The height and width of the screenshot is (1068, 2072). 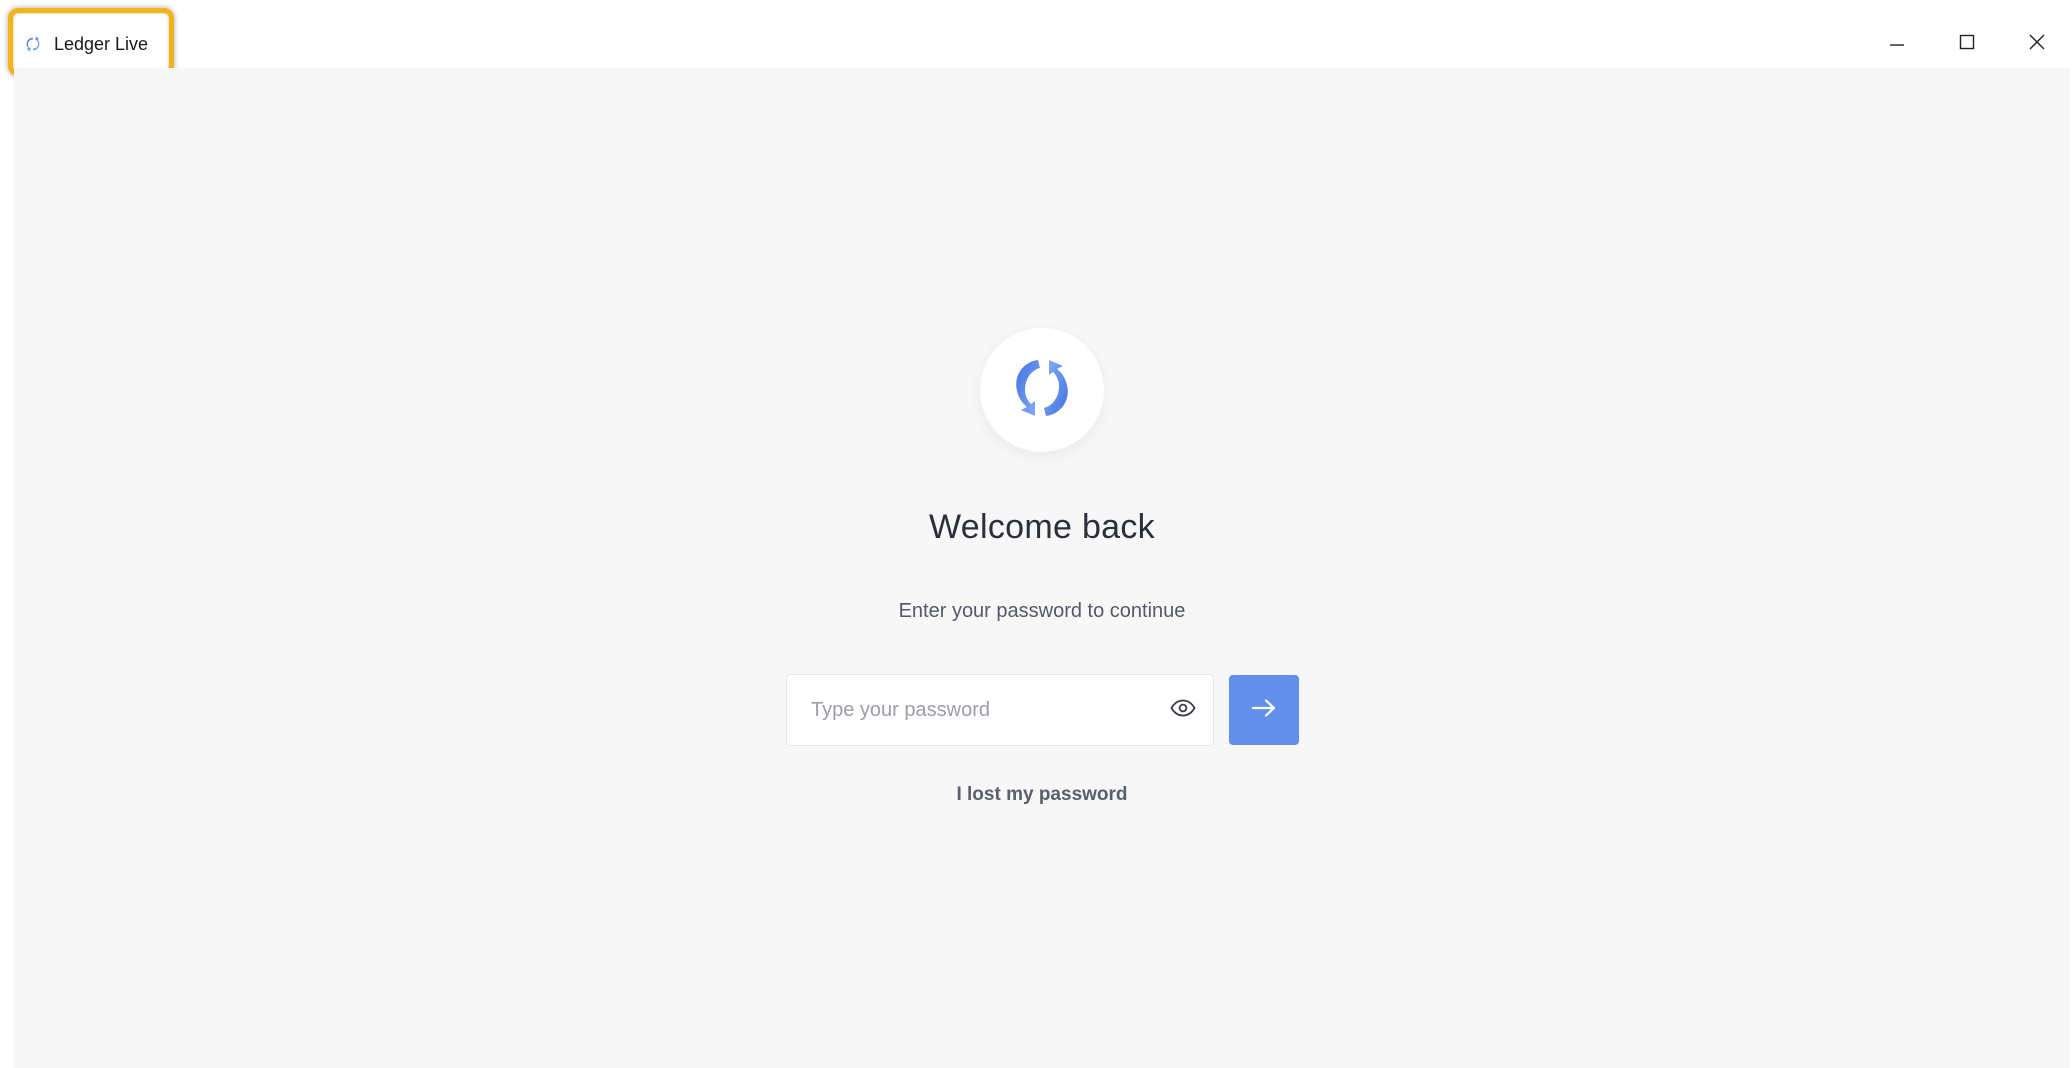 I want to click on eye-icon, so click(x=1183, y=710).